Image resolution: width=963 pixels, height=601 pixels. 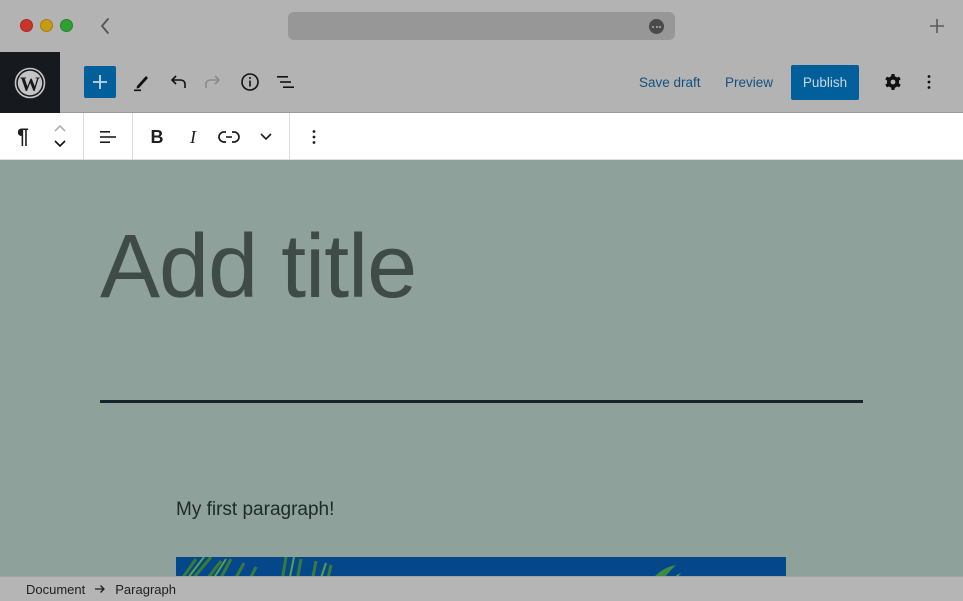 I want to click on redo-button, so click(x=213, y=82).